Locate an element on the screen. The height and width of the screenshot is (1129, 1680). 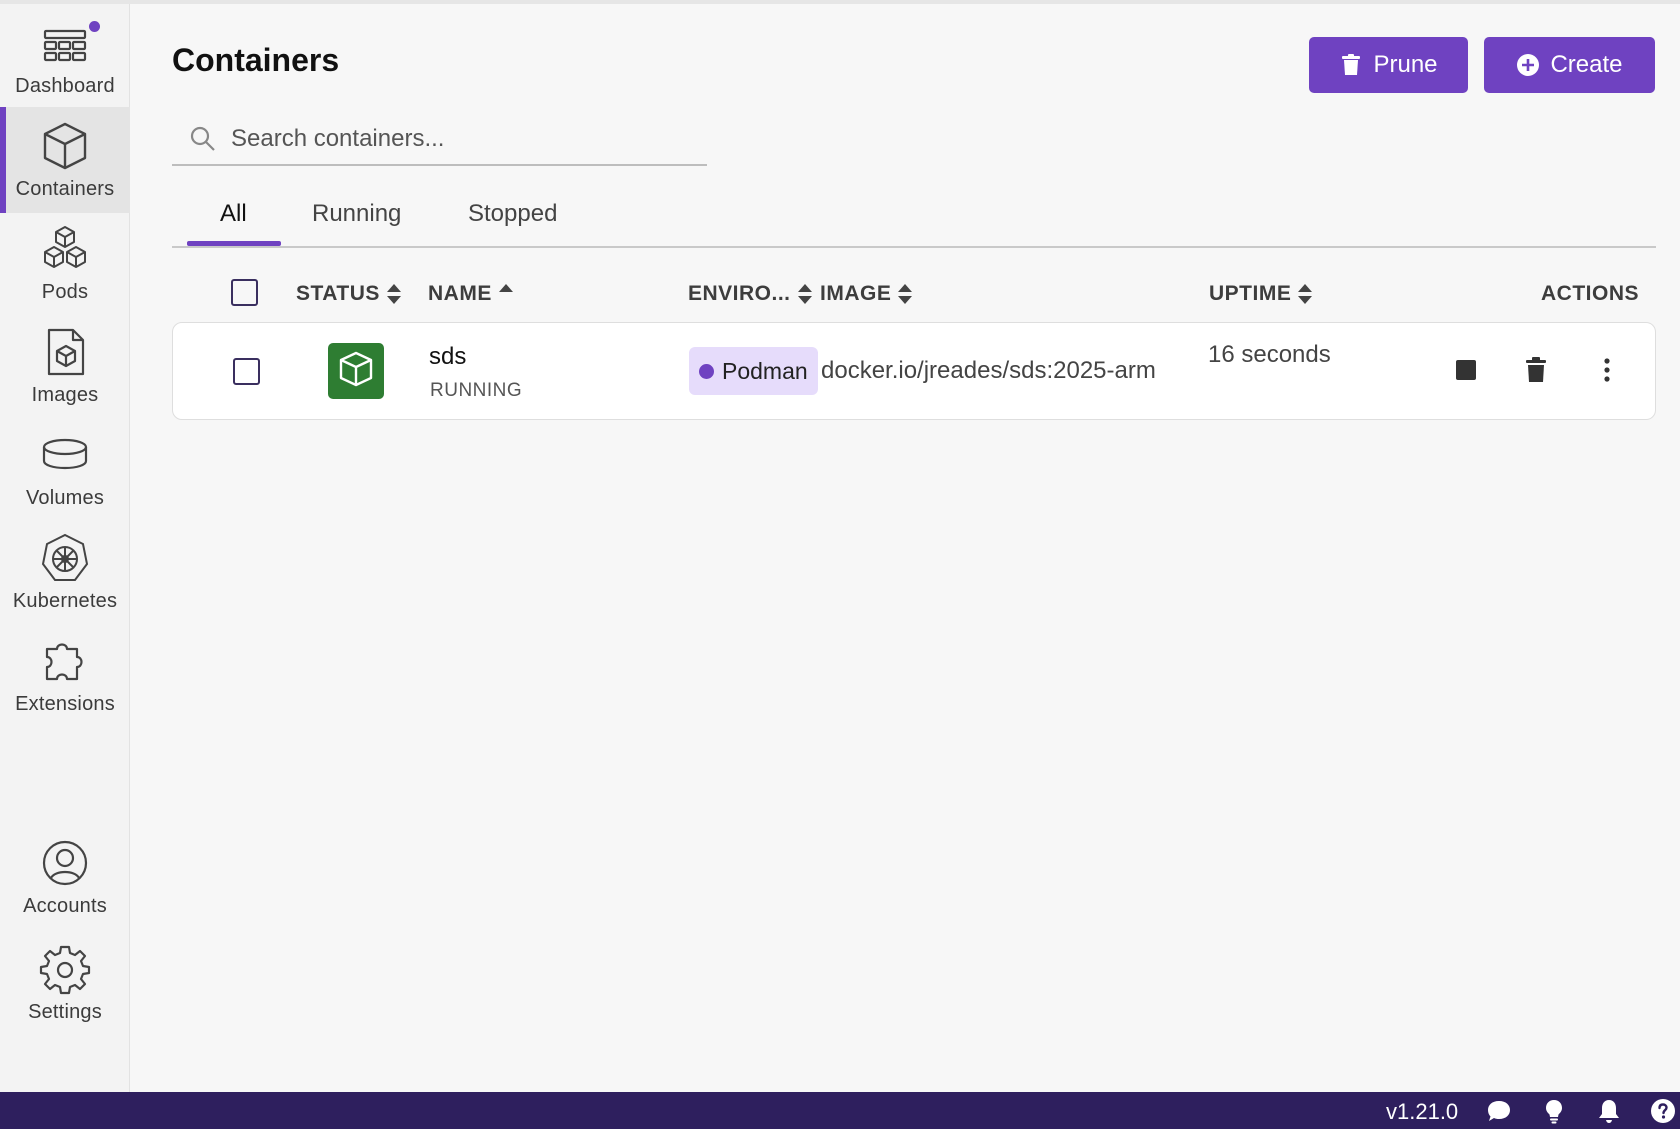
sidebar-item-label: Dashboard is located at coordinates (65, 85).